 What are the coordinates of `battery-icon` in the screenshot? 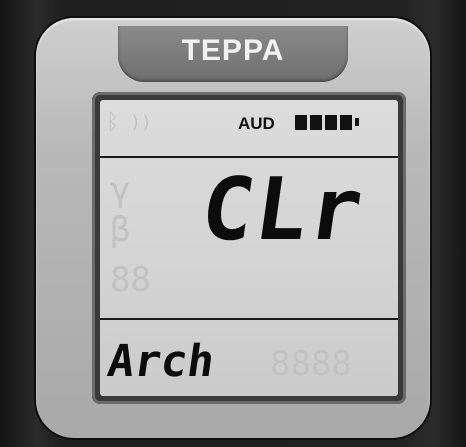 It's located at (327, 122).